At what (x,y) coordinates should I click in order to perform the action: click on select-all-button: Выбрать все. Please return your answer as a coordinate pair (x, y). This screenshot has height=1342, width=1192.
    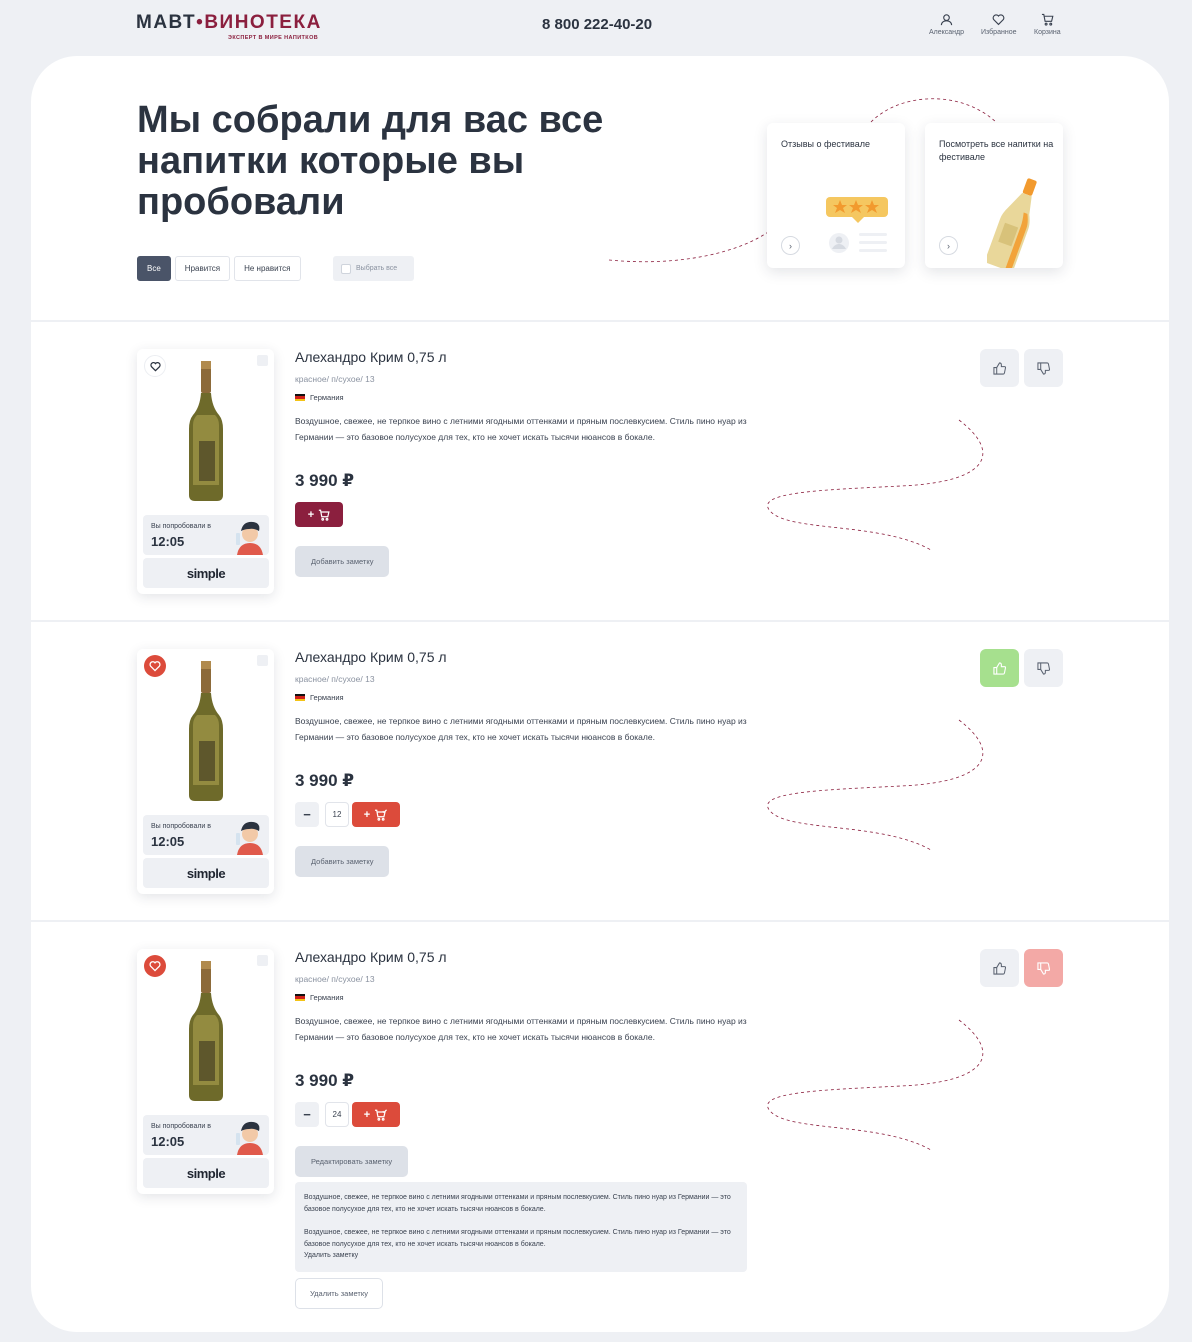
    Looking at the image, I should click on (373, 268).